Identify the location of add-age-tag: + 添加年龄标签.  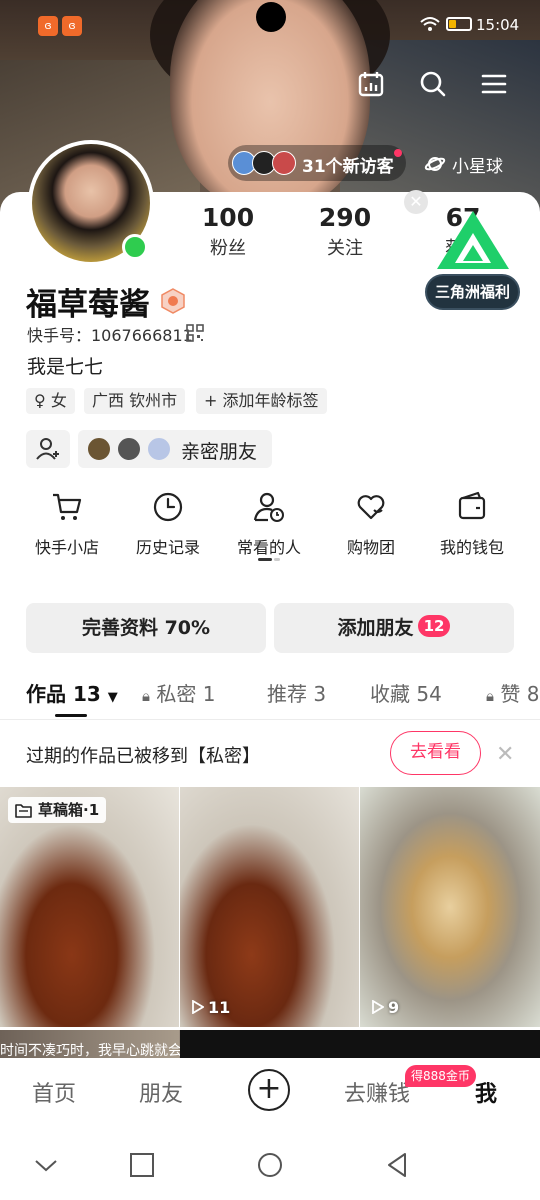
(261, 401).